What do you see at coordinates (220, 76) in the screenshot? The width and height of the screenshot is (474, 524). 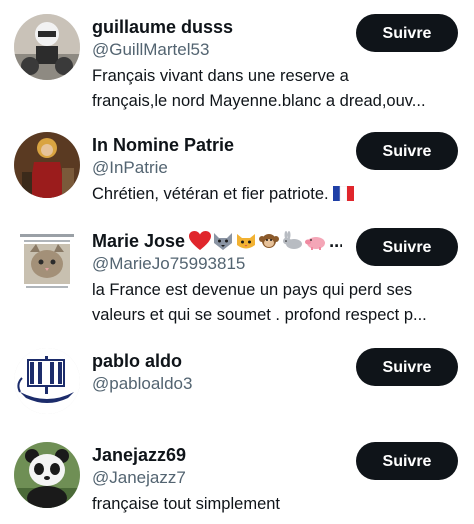 I see `user-bio-line: Français vivant dans une reserve a` at bounding box center [220, 76].